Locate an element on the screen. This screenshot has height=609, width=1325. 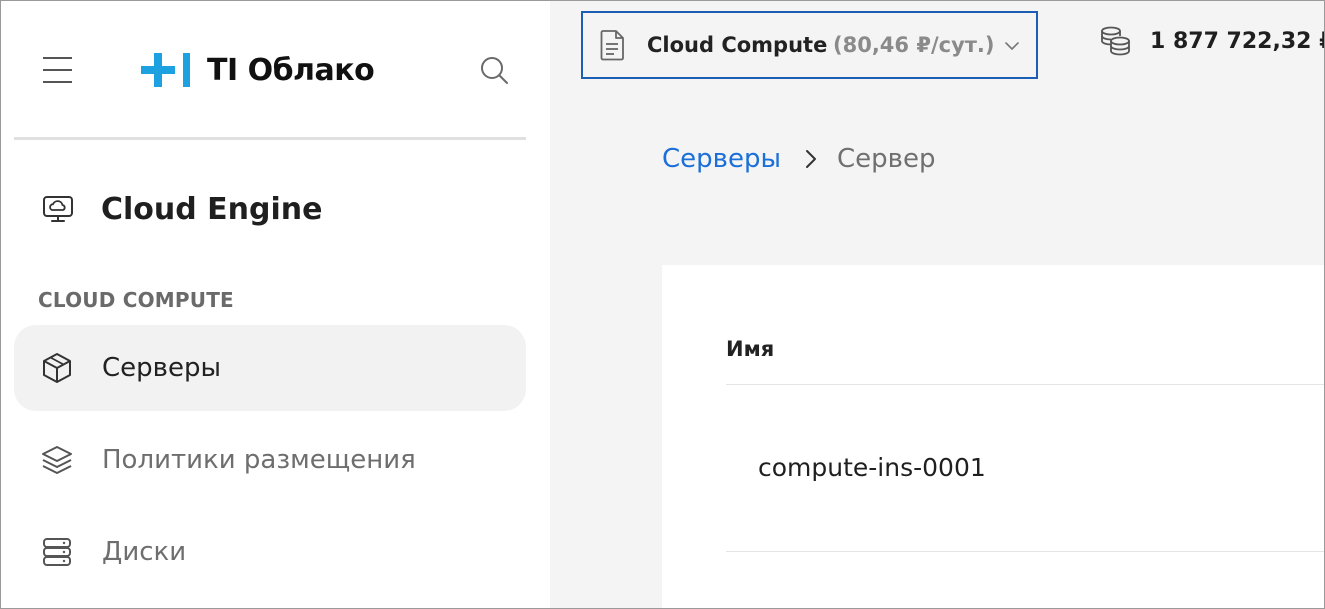
account-balance: 1 877 722,32 ₽ is located at coordinates (1211, 41).